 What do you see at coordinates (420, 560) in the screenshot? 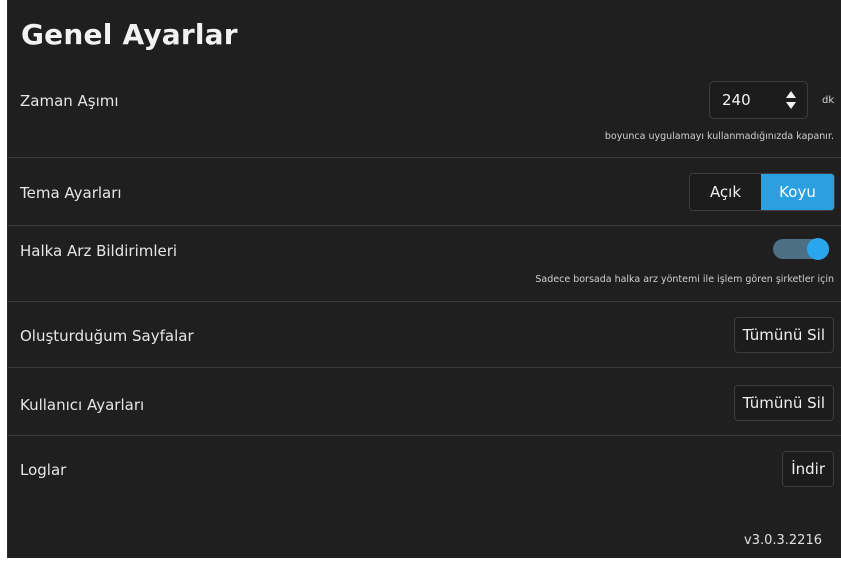
I see `bottom-strip` at bounding box center [420, 560].